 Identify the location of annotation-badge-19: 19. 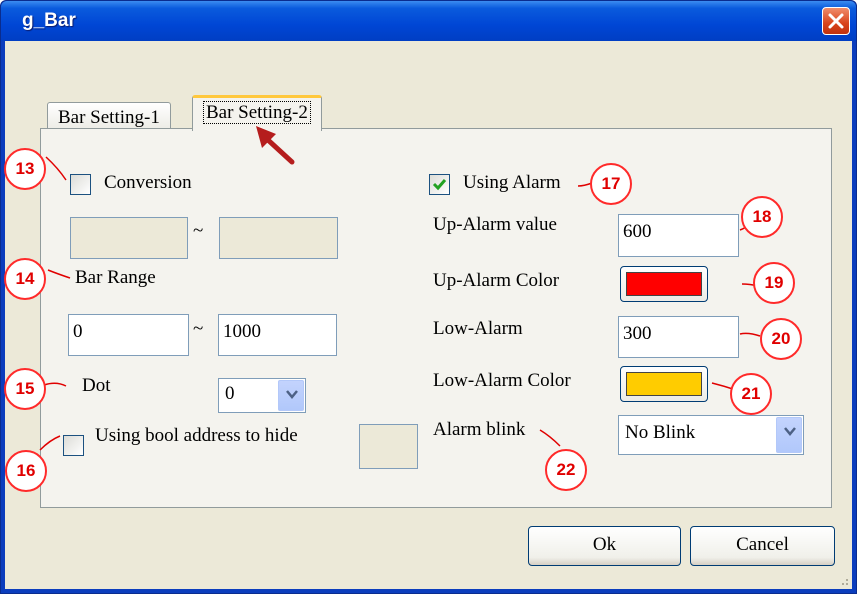
(774, 283).